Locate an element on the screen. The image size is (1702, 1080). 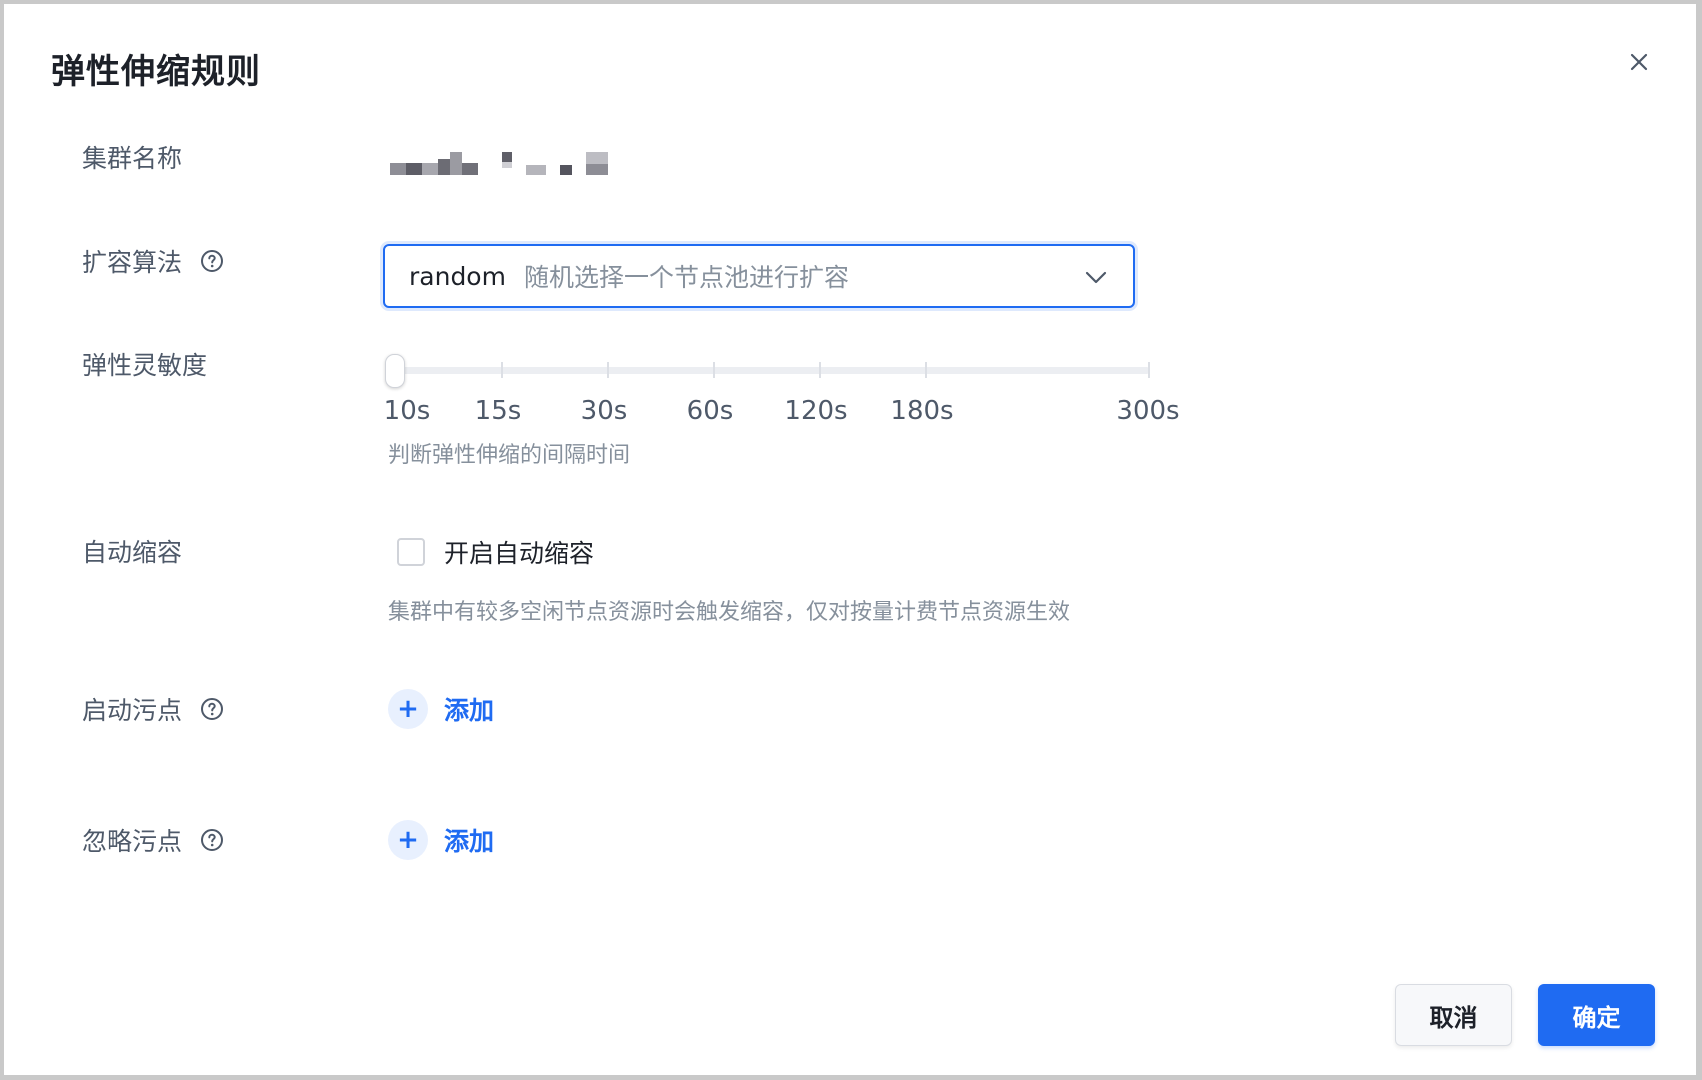
auto-scale-down-hint: 集群中有较多空闲节点资源时会触发缩容，仅对按量计费节点资源生效 is located at coordinates (729, 612).